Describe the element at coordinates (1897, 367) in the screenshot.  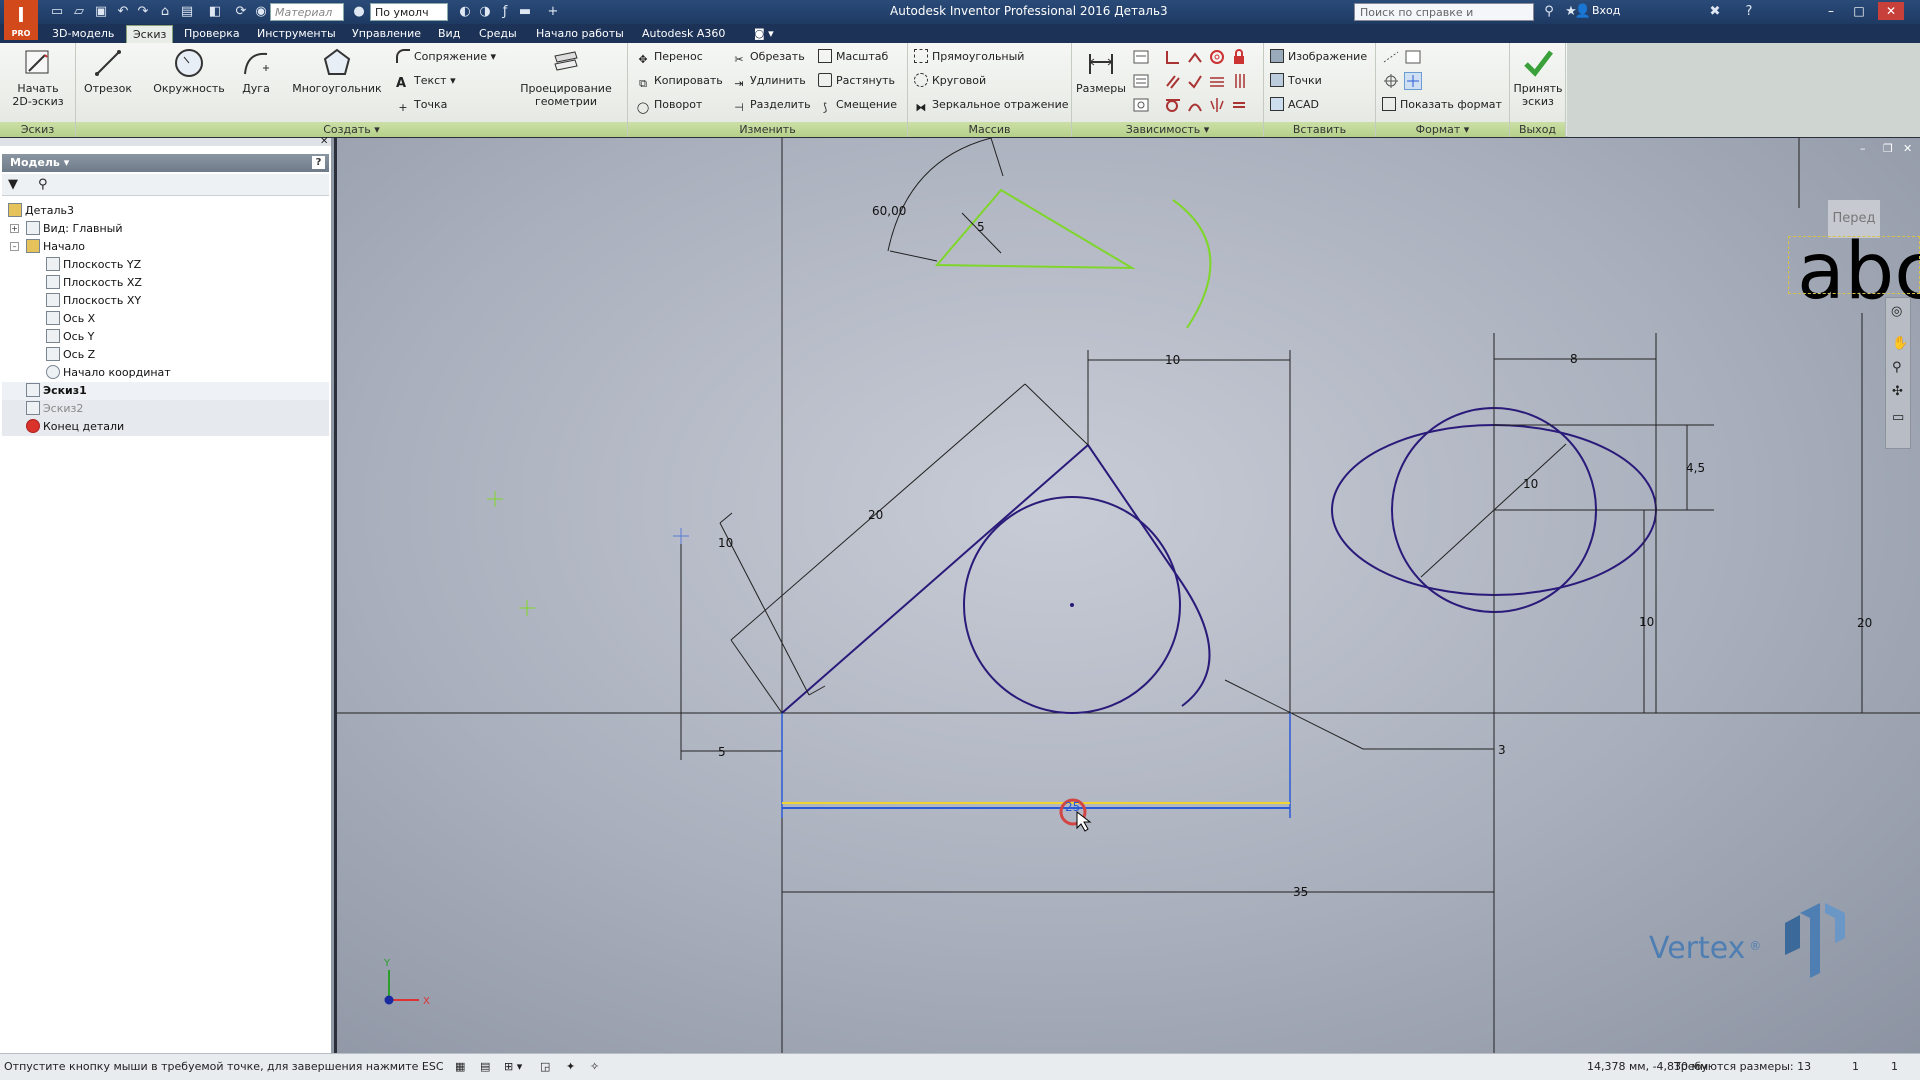
I see `zoom-icon: ⚲` at that location.